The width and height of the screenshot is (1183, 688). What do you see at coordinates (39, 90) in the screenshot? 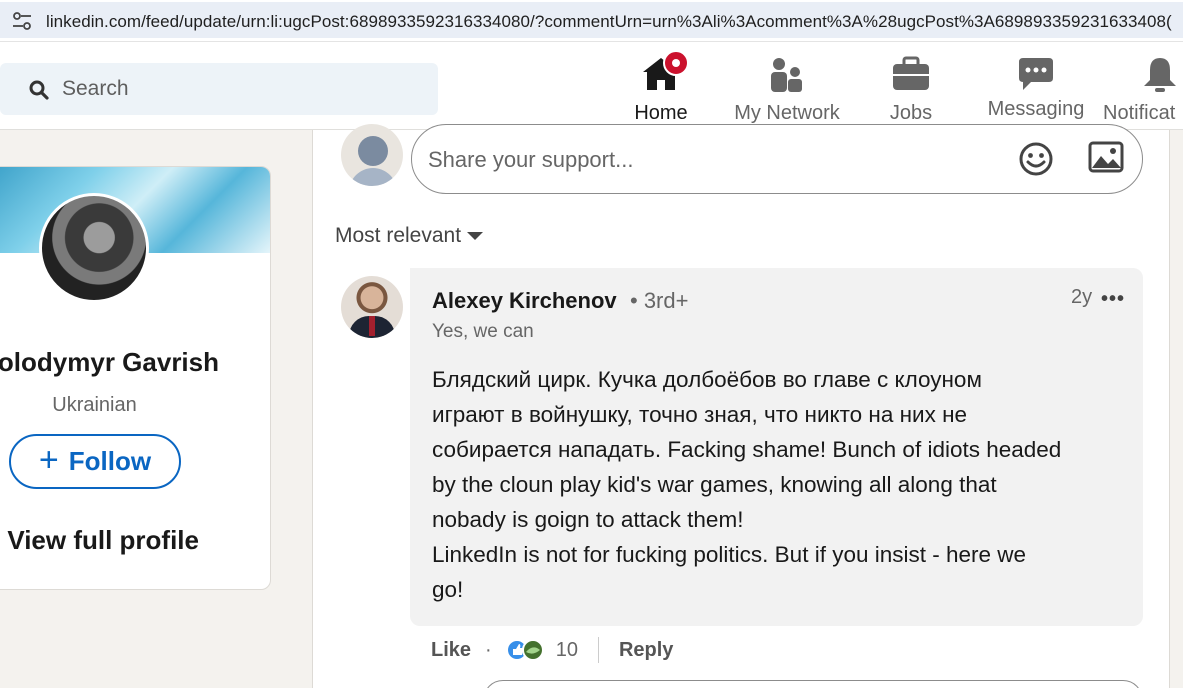
I see `search-icon` at bounding box center [39, 90].